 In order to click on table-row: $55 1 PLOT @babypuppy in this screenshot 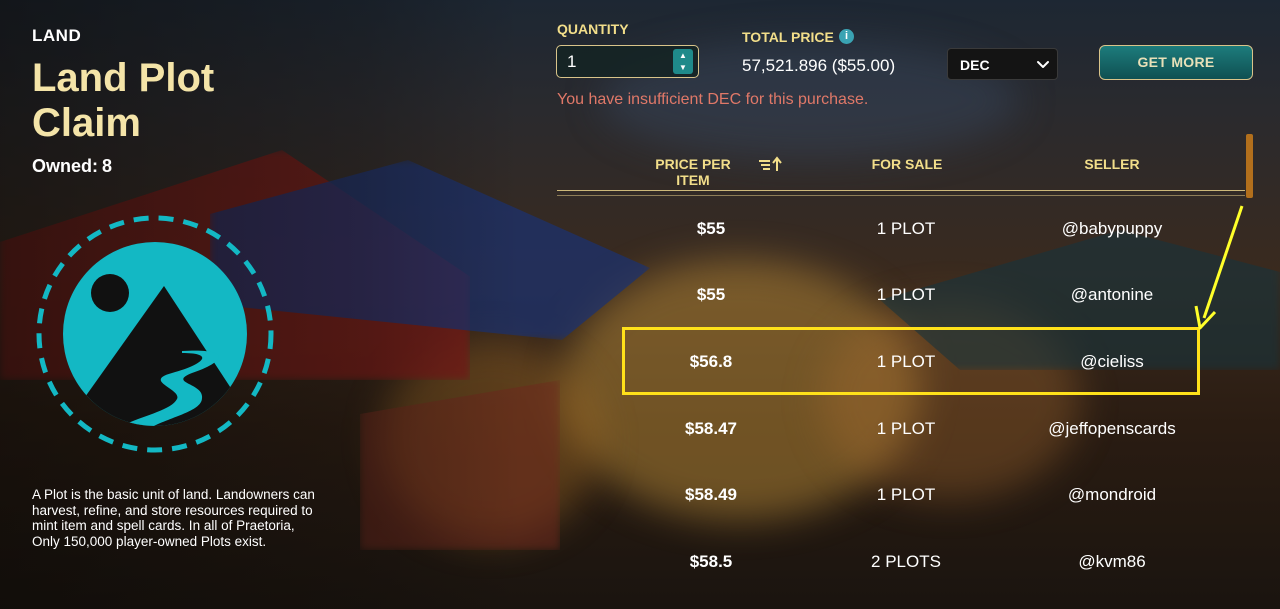, I will do `click(901, 230)`.